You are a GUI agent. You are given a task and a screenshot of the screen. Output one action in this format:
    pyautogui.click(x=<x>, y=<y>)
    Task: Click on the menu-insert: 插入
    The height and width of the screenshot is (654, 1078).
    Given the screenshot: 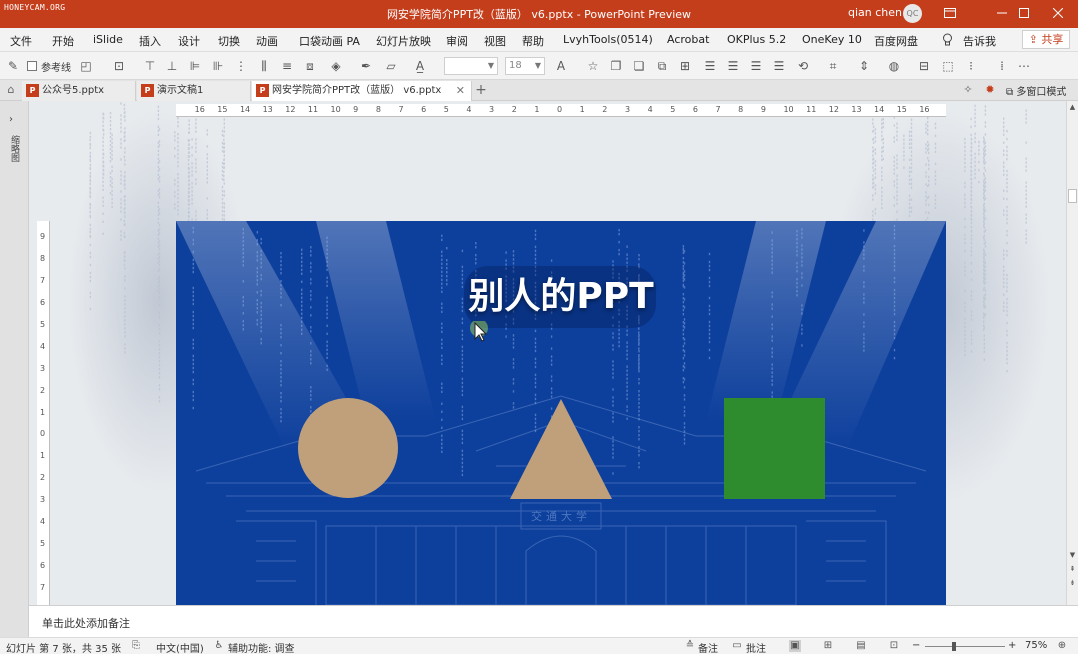 What is the action you would take?
    pyautogui.click(x=150, y=41)
    